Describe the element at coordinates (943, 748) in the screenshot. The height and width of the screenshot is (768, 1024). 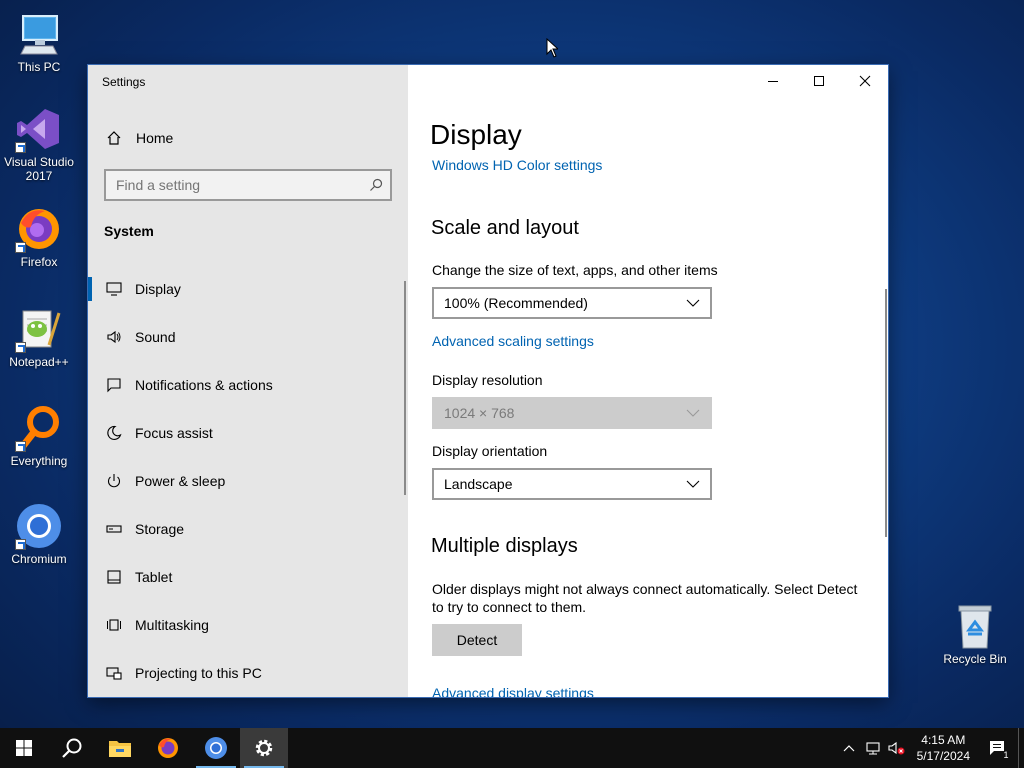
I see `taskbar-clock: 4:15 AM 5/17/2024` at that location.